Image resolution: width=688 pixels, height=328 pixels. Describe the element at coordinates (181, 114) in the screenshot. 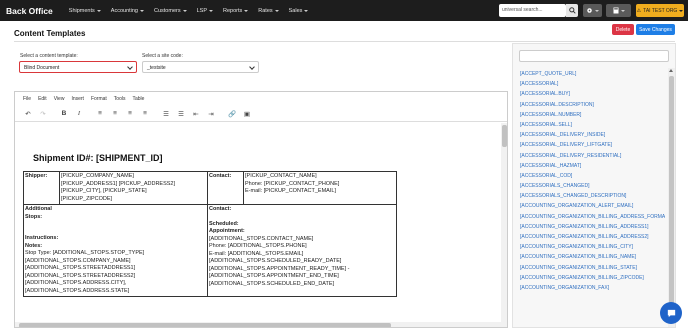

I see `numbered-list-icon: ☰` at that location.